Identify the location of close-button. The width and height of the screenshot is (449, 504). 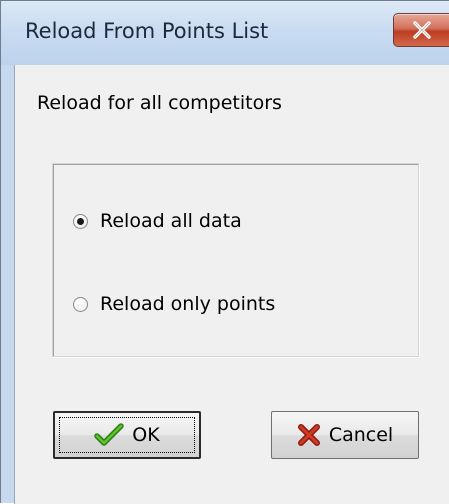
(421, 30).